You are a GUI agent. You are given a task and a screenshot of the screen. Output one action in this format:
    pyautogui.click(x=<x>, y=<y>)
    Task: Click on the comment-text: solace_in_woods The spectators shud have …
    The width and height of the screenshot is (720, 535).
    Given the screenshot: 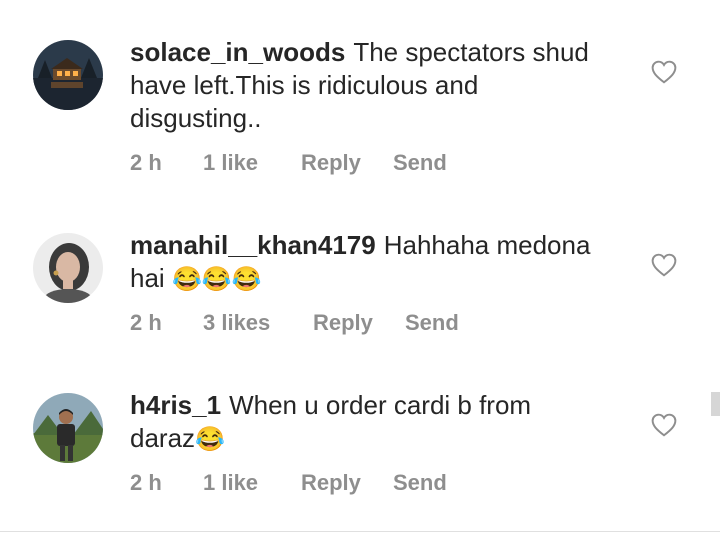 What is the action you would take?
    pyautogui.click(x=365, y=85)
    